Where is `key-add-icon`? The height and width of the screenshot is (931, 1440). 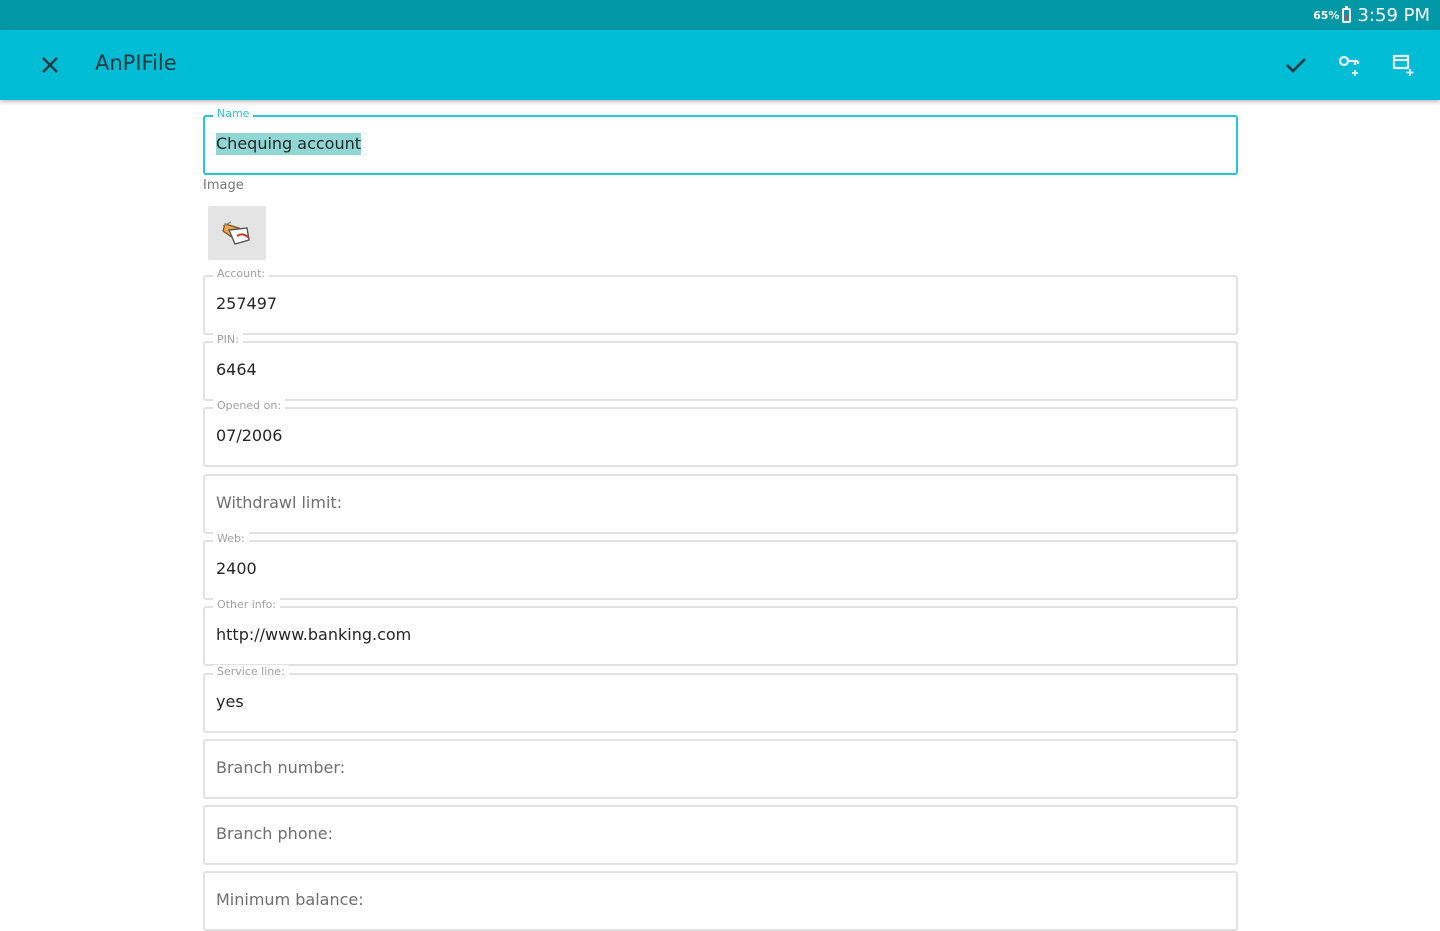
key-add-icon is located at coordinates (1349, 65).